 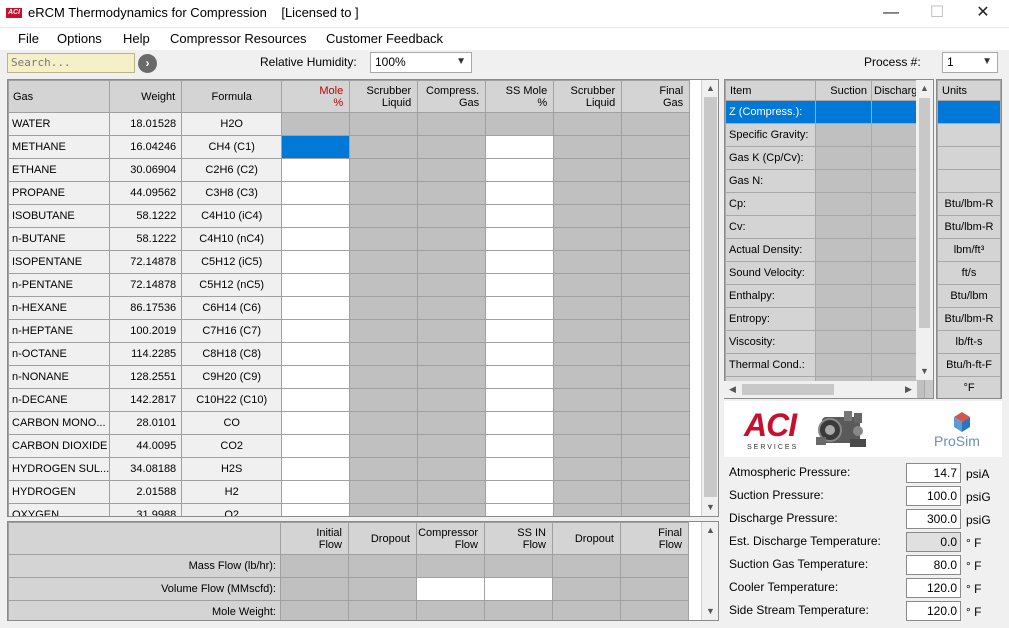 What do you see at coordinates (825, 227) in the screenshot?
I see `property-row: Cv:` at bounding box center [825, 227].